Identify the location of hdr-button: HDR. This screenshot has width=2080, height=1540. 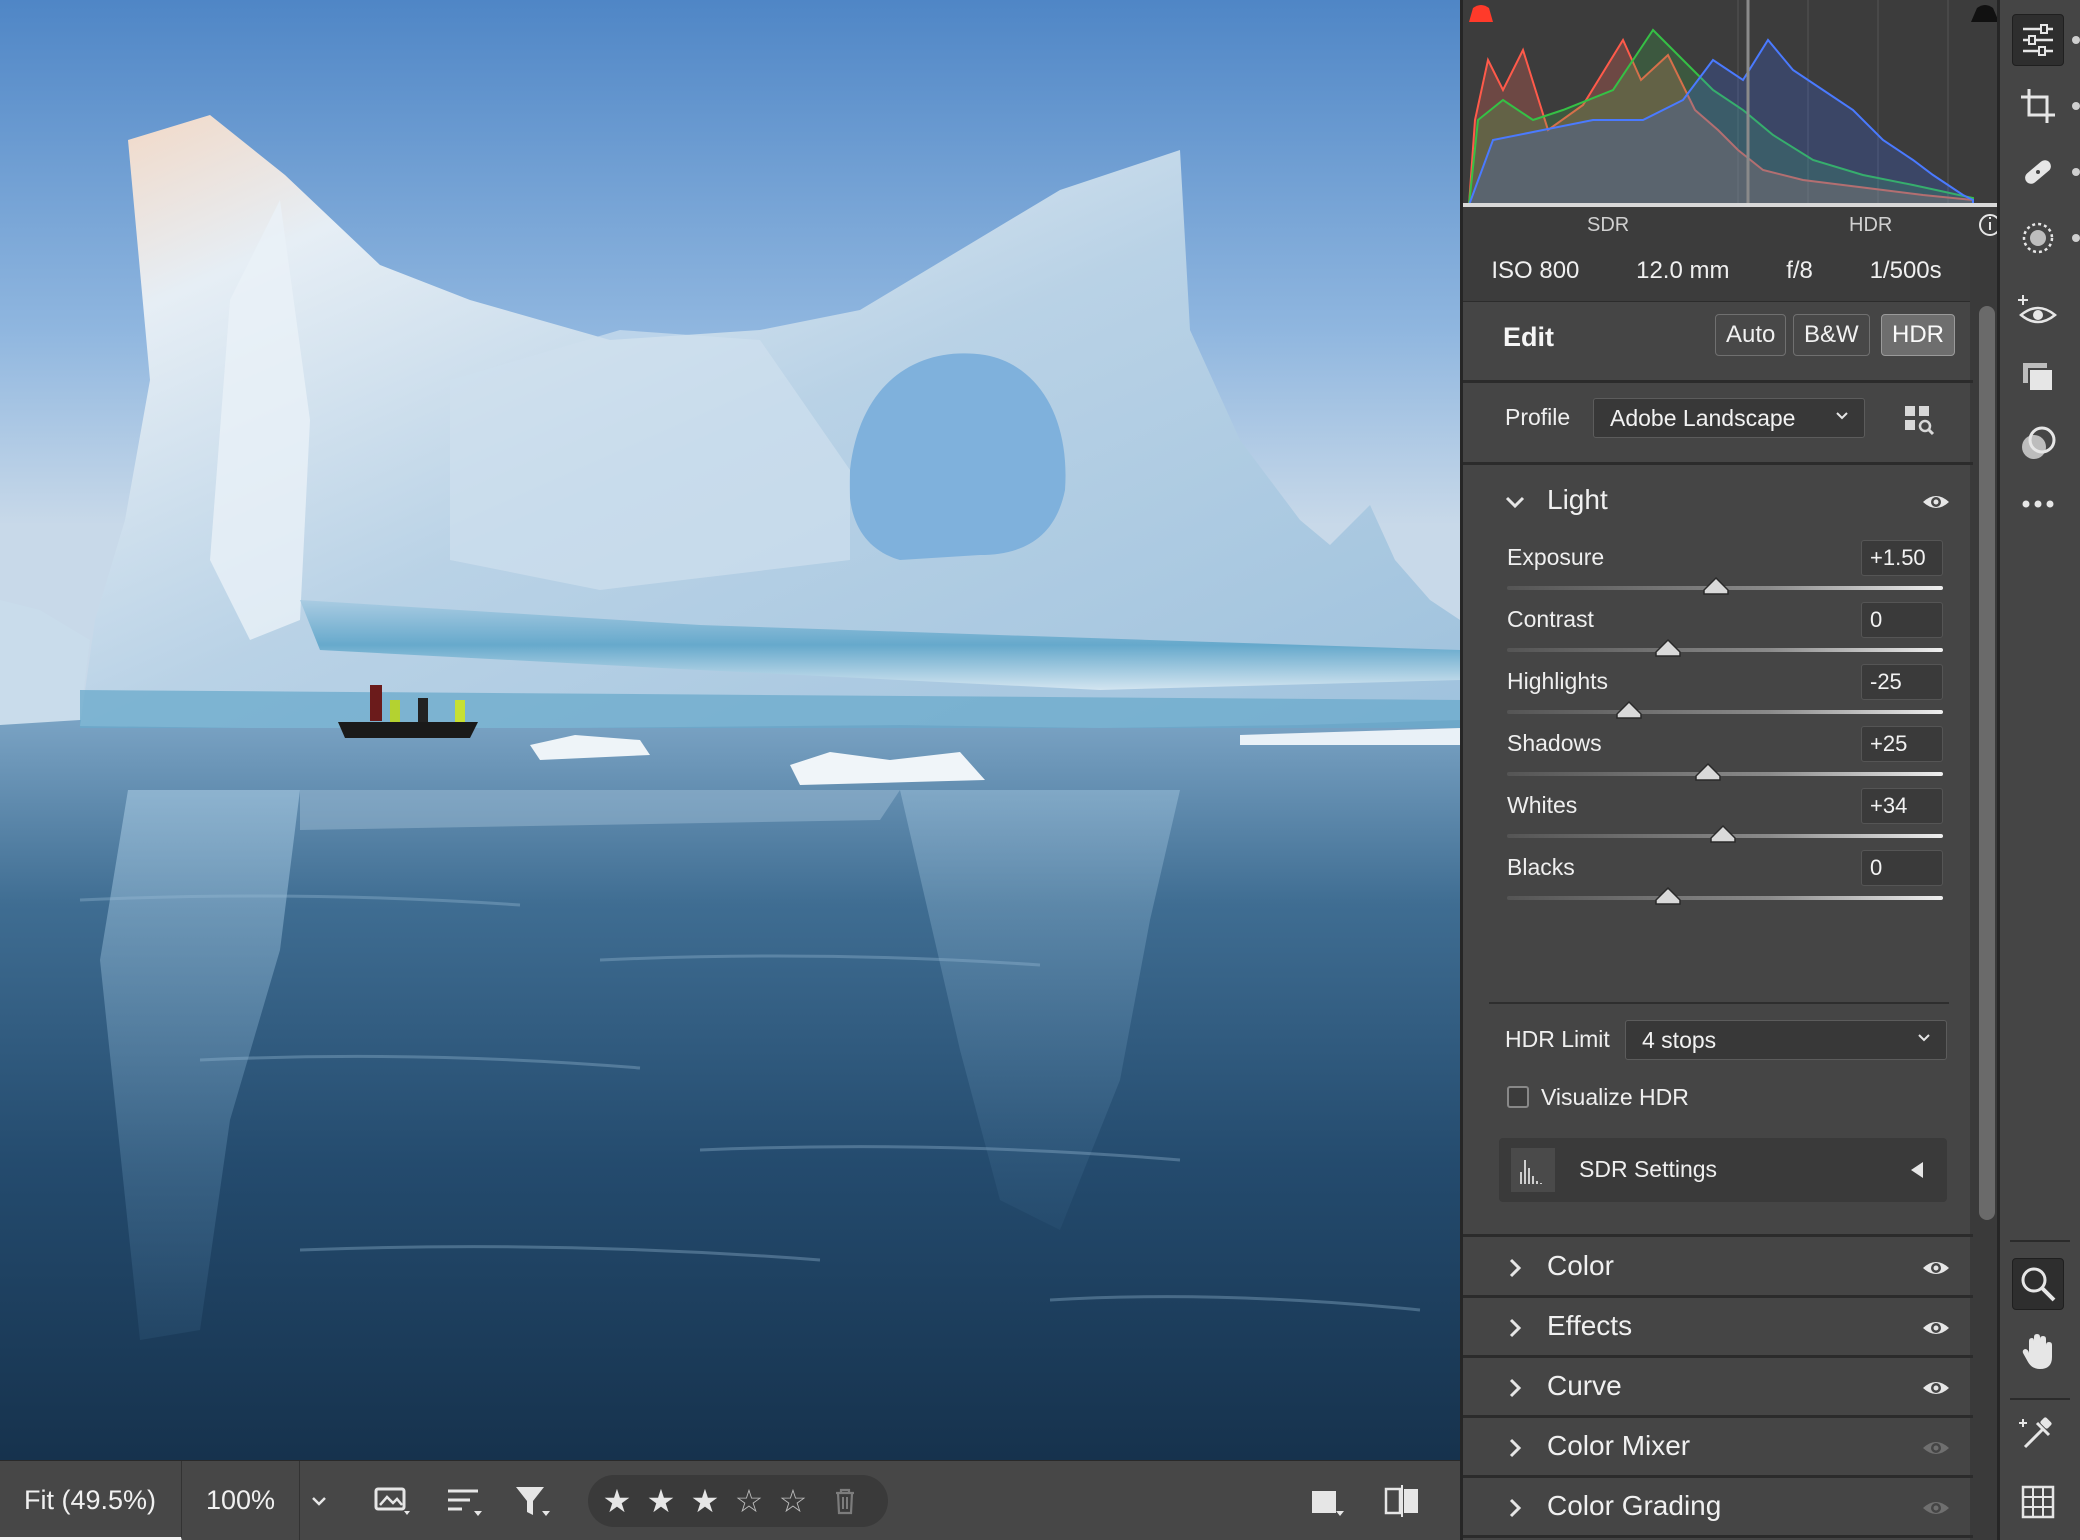
(1918, 335).